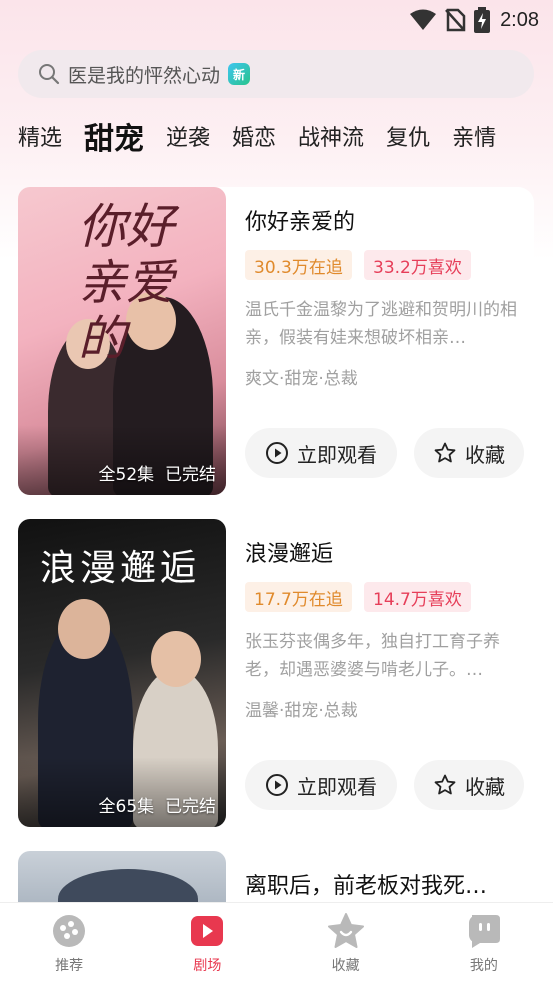 The height and width of the screenshot is (983, 553). Describe the element at coordinates (122, 673) in the screenshot. I see `drama-cover: 浪漫邂逅 全65集 已完结` at that location.